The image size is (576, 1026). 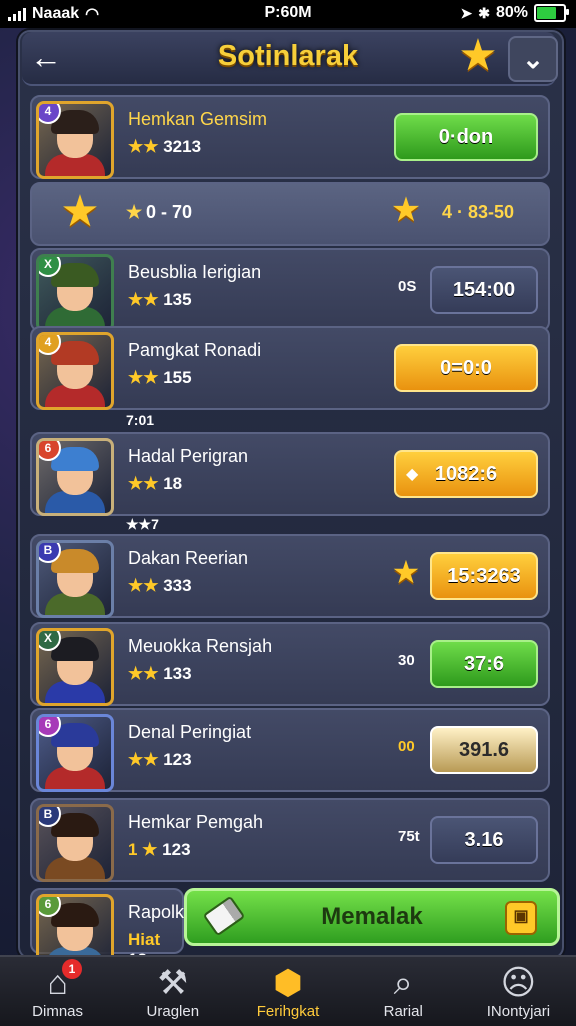 I want to click on player-rating: ★★ 135, so click(x=160, y=300).